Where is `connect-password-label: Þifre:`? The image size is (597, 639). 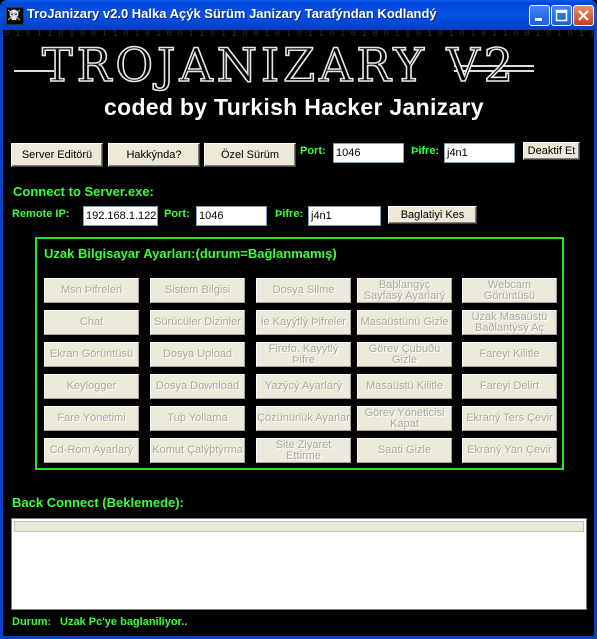 connect-password-label: Þifre: is located at coordinates (289, 214).